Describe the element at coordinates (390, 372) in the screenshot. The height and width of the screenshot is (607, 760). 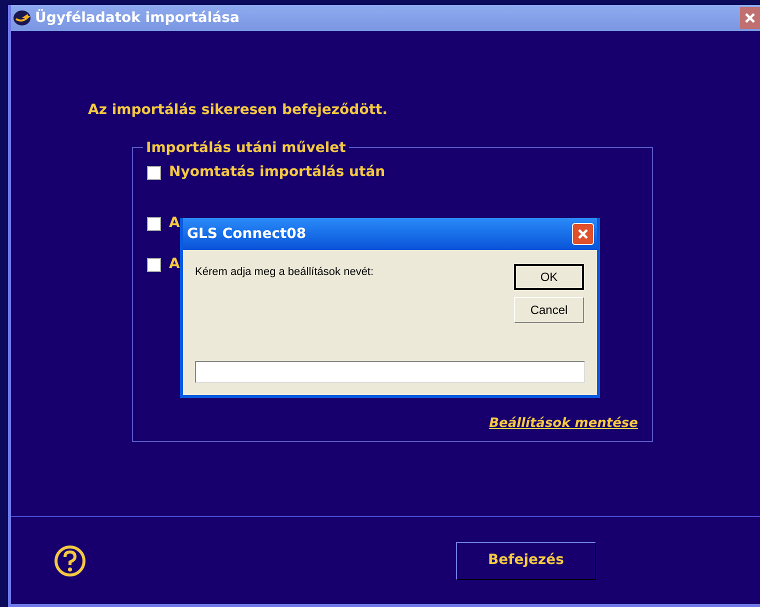
I see `name-input-field` at that location.